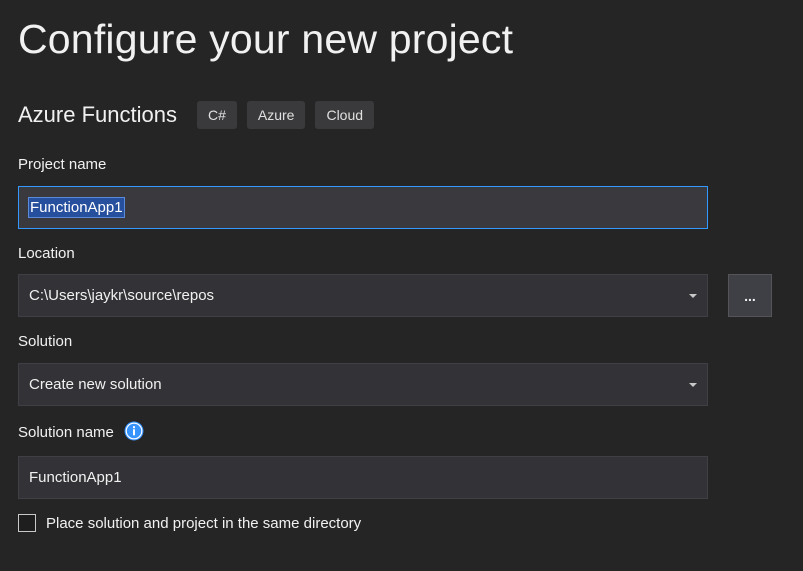  What do you see at coordinates (363, 384) in the screenshot?
I see `solution-dropdown: Create new solution` at bounding box center [363, 384].